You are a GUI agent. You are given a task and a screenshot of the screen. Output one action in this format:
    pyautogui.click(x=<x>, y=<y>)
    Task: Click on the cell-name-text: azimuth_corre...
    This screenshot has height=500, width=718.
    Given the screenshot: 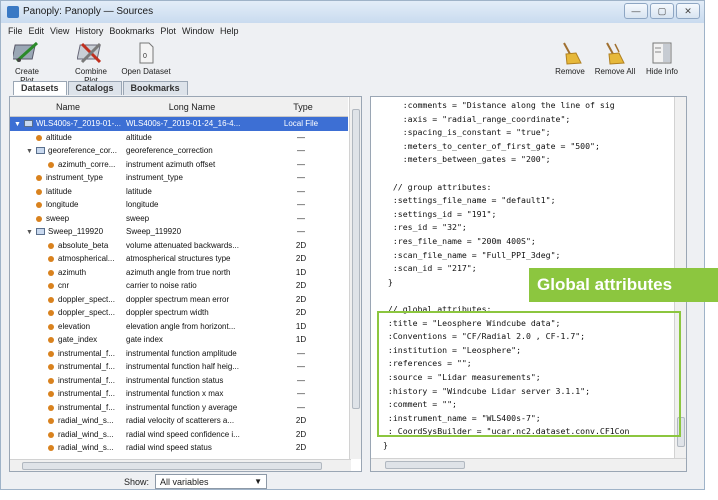 What is the action you would take?
    pyautogui.click(x=87, y=164)
    